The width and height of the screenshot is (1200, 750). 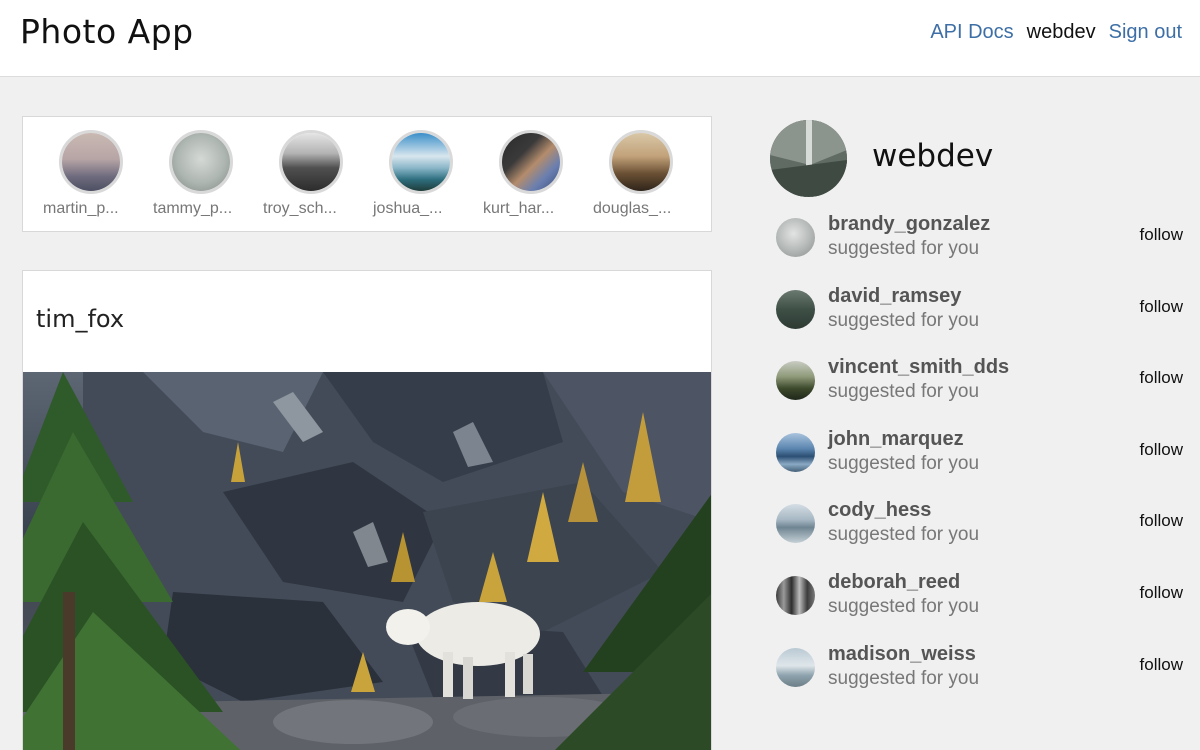 I want to click on suggestion-username: deborah_reed, so click(x=894, y=582).